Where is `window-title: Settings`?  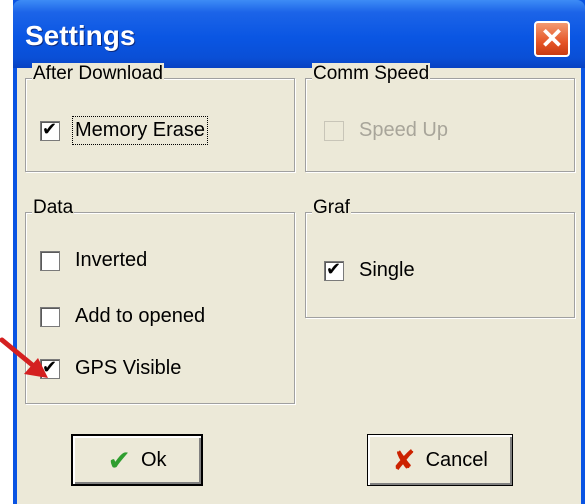 window-title: Settings is located at coordinates (80, 35).